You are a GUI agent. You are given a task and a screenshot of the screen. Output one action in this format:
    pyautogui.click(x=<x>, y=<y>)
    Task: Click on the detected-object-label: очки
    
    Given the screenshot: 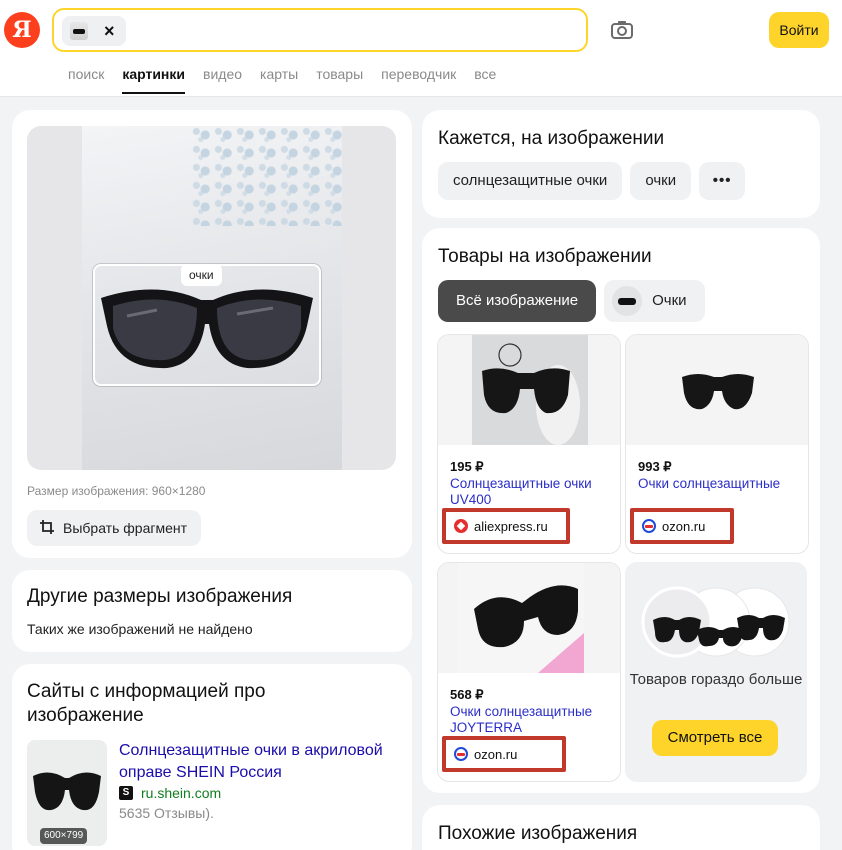 What is the action you would take?
    pyautogui.click(x=201, y=275)
    